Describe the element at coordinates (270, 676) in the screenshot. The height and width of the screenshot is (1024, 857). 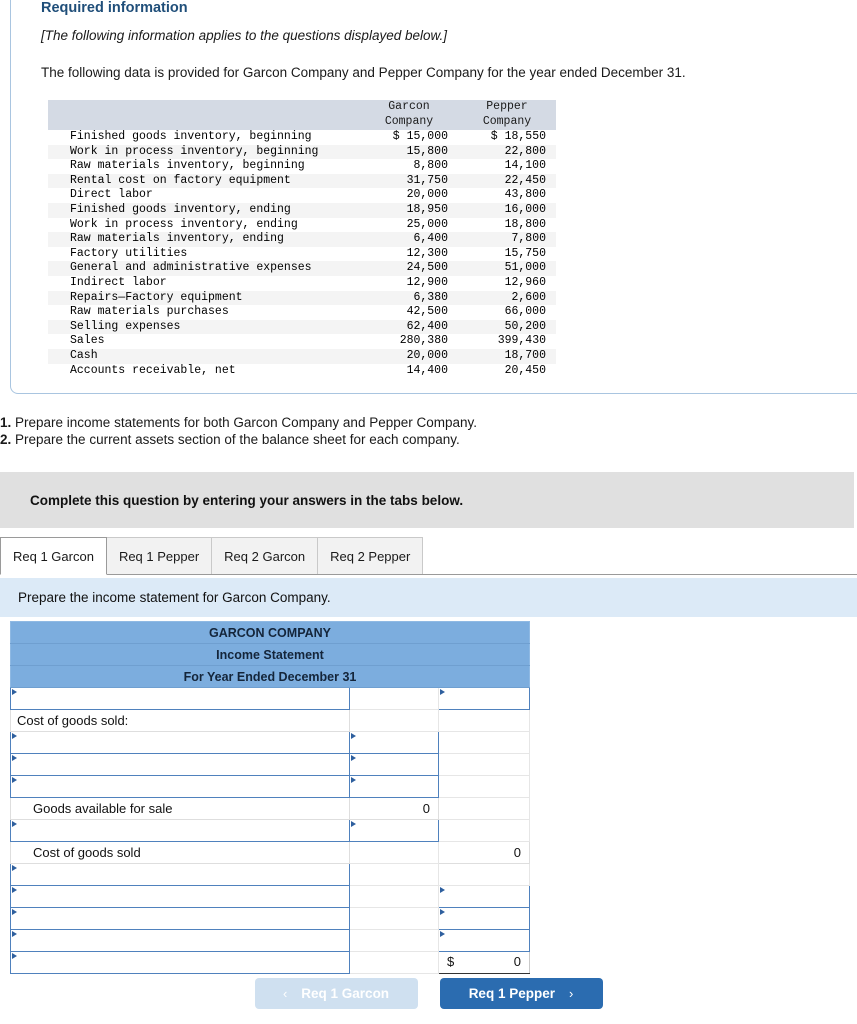
I see `form-header-row: For Year Ended December 31` at that location.